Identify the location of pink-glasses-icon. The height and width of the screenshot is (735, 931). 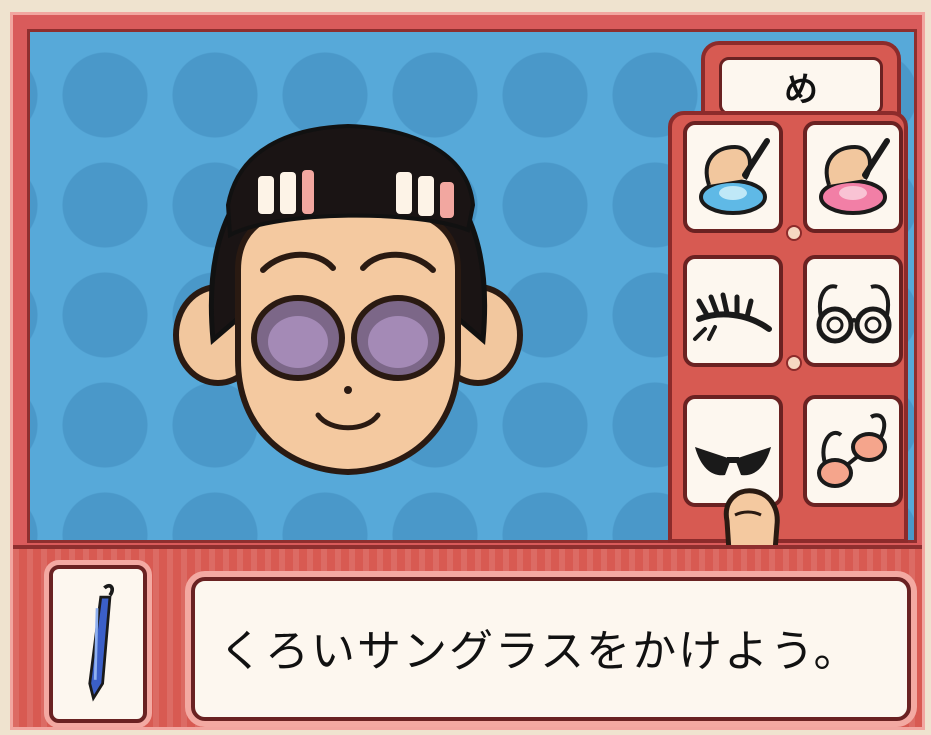
(852, 450).